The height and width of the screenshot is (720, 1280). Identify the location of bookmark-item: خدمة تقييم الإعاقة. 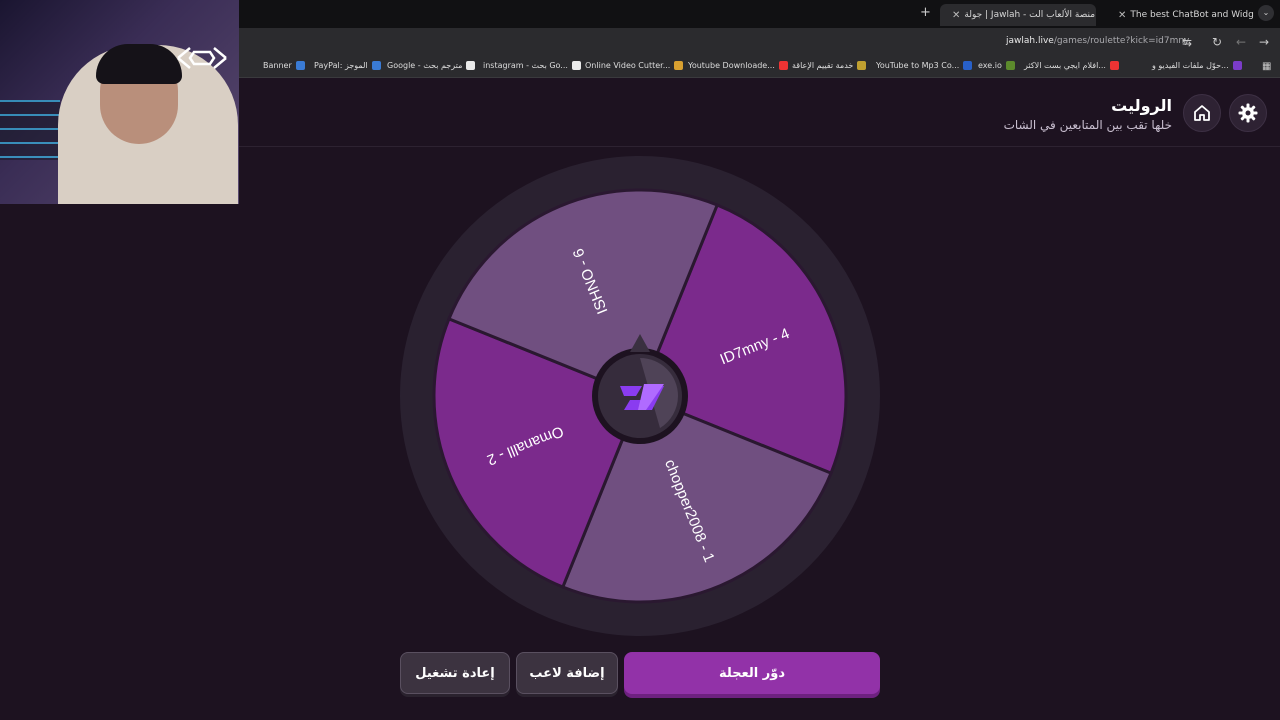
(829, 65).